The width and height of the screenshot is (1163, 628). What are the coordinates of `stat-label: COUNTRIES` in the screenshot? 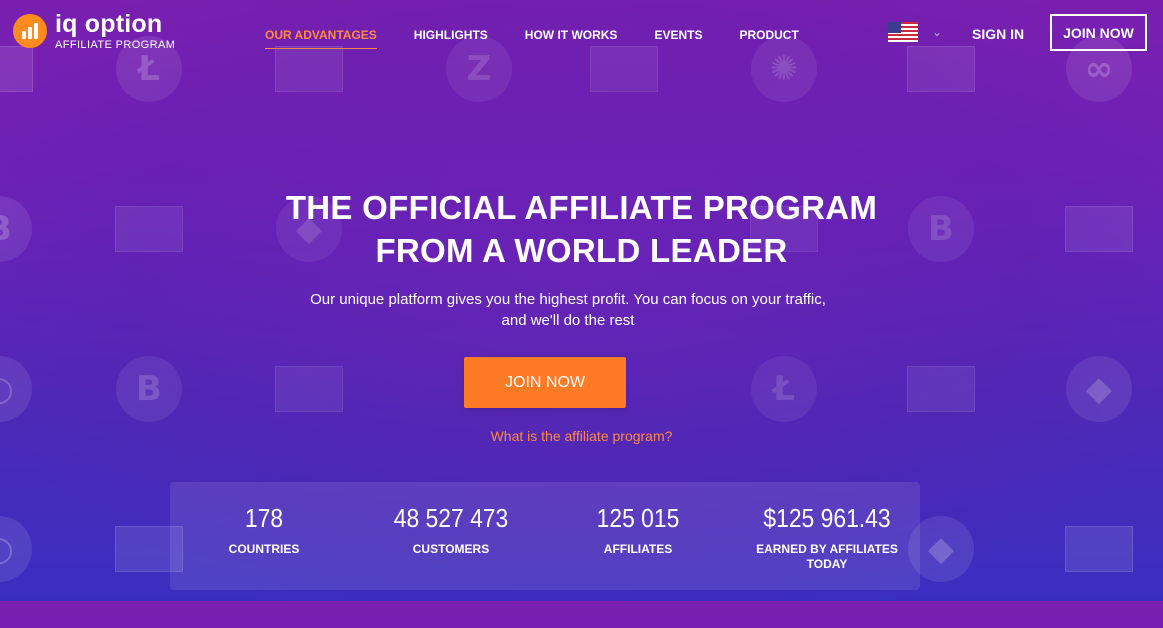 It's located at (264, 549).